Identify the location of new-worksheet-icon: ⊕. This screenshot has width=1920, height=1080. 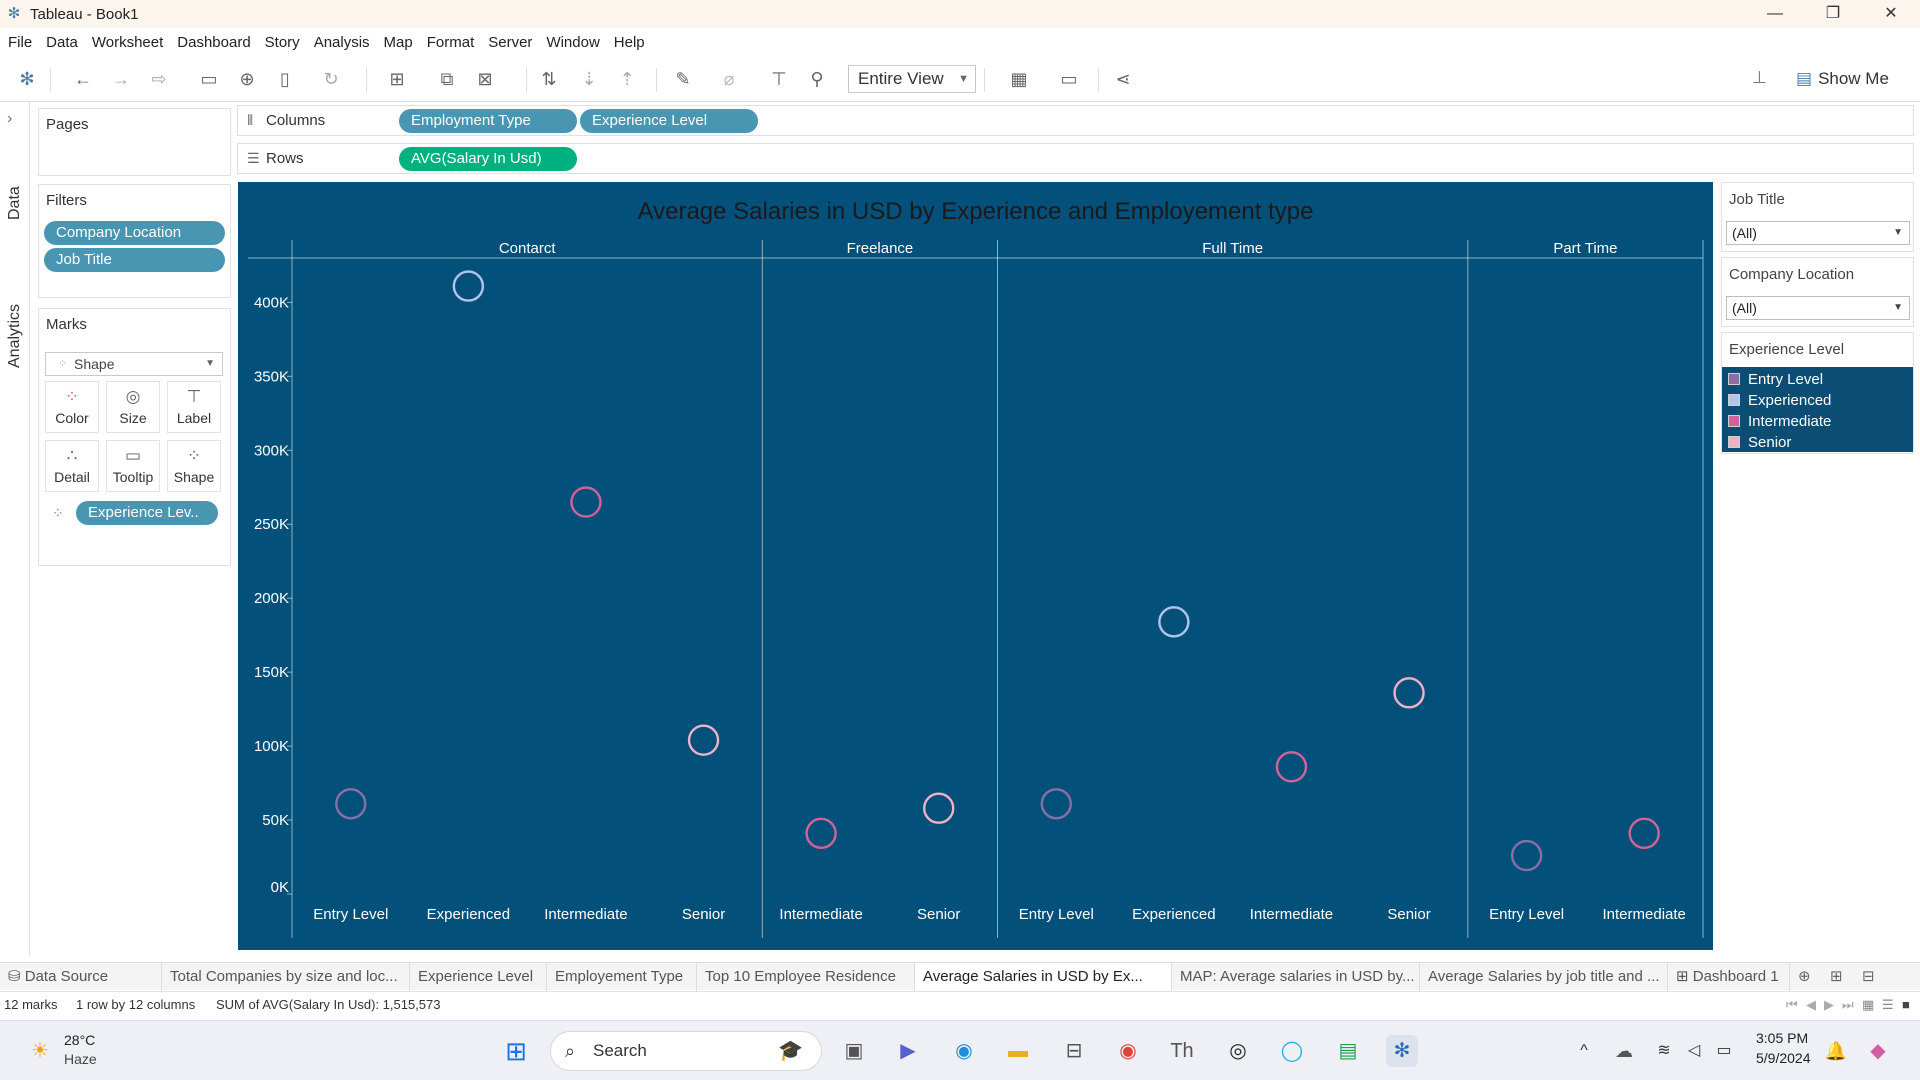
(1804, 976).